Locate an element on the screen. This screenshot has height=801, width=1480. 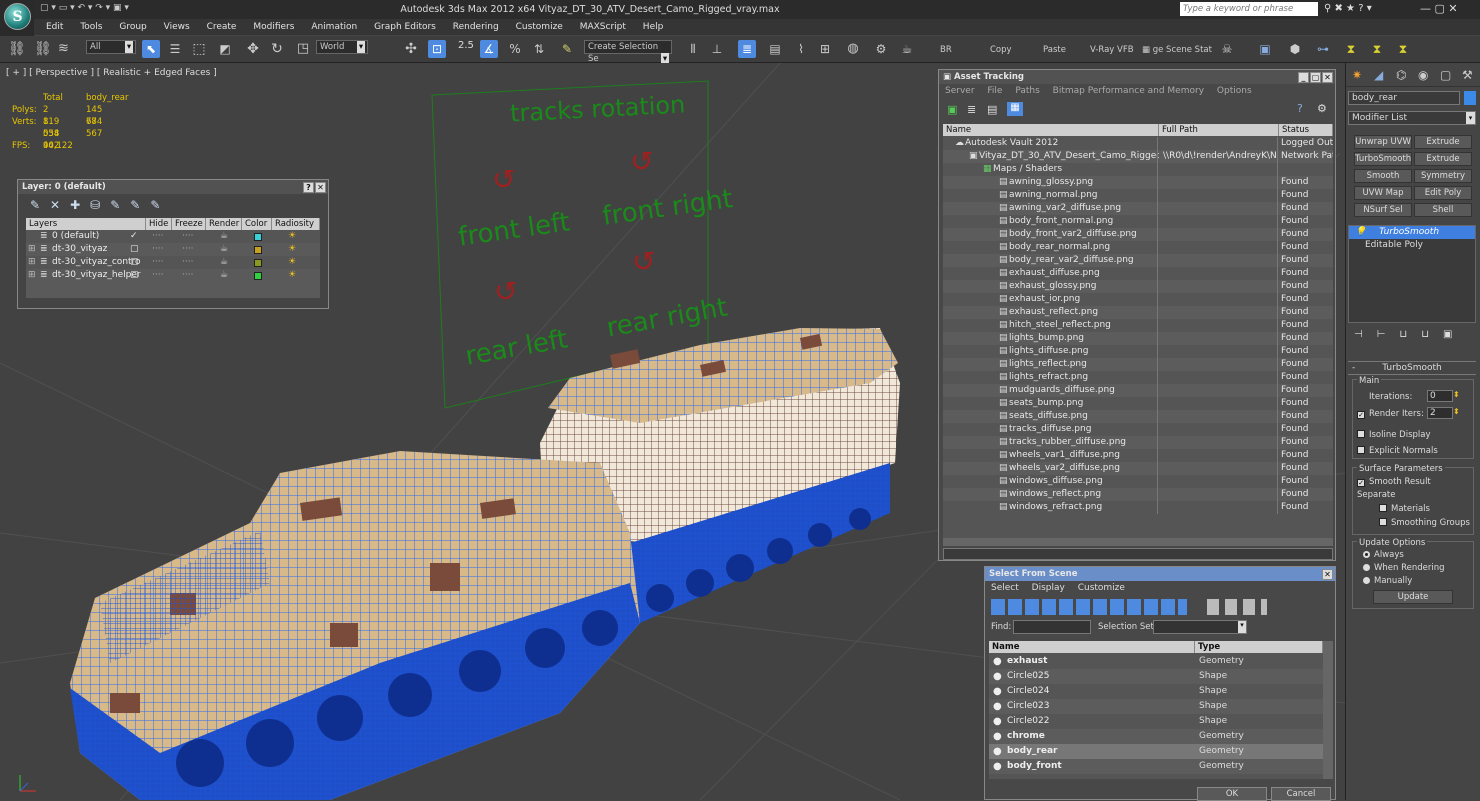
radiosity-icon: ☀ is located at coordinates (292, 262).